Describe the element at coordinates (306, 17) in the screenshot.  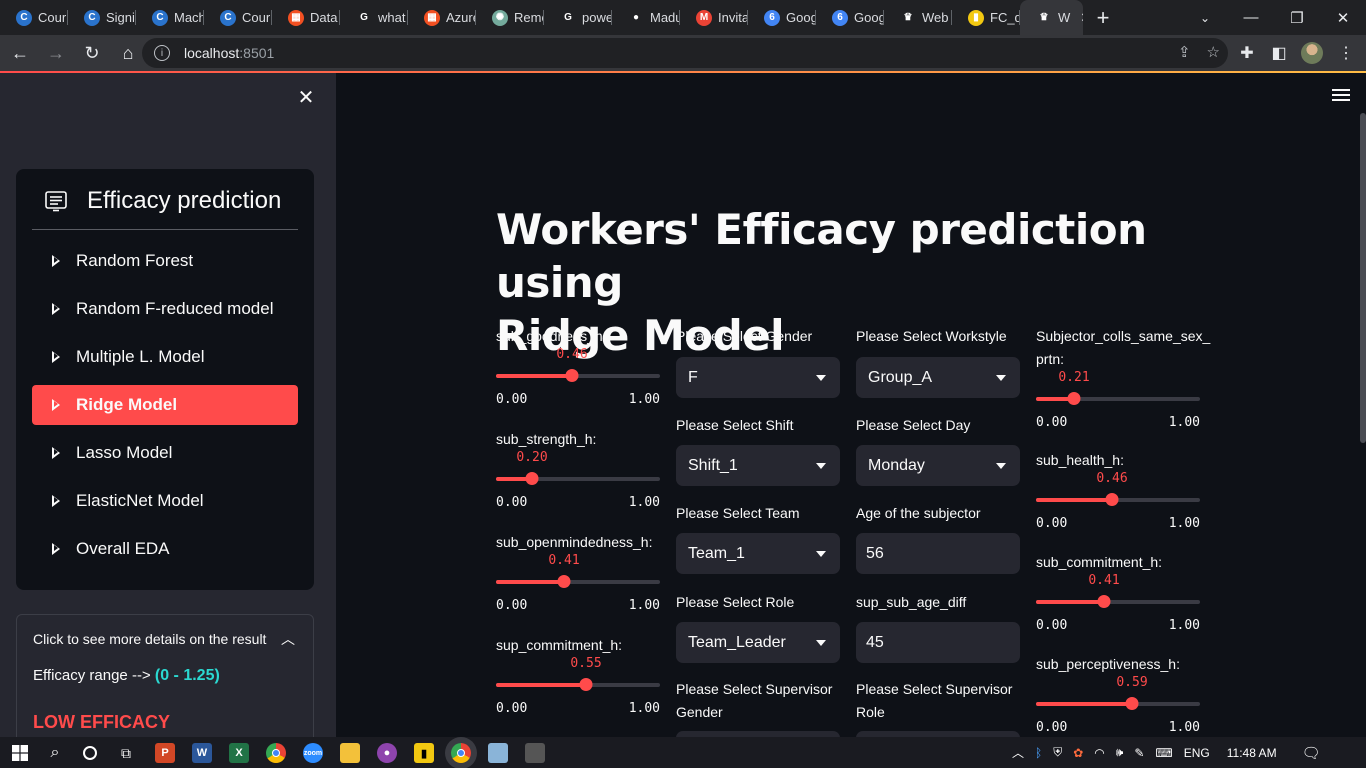
I see `browser-tab: ▦ Data` at that location.